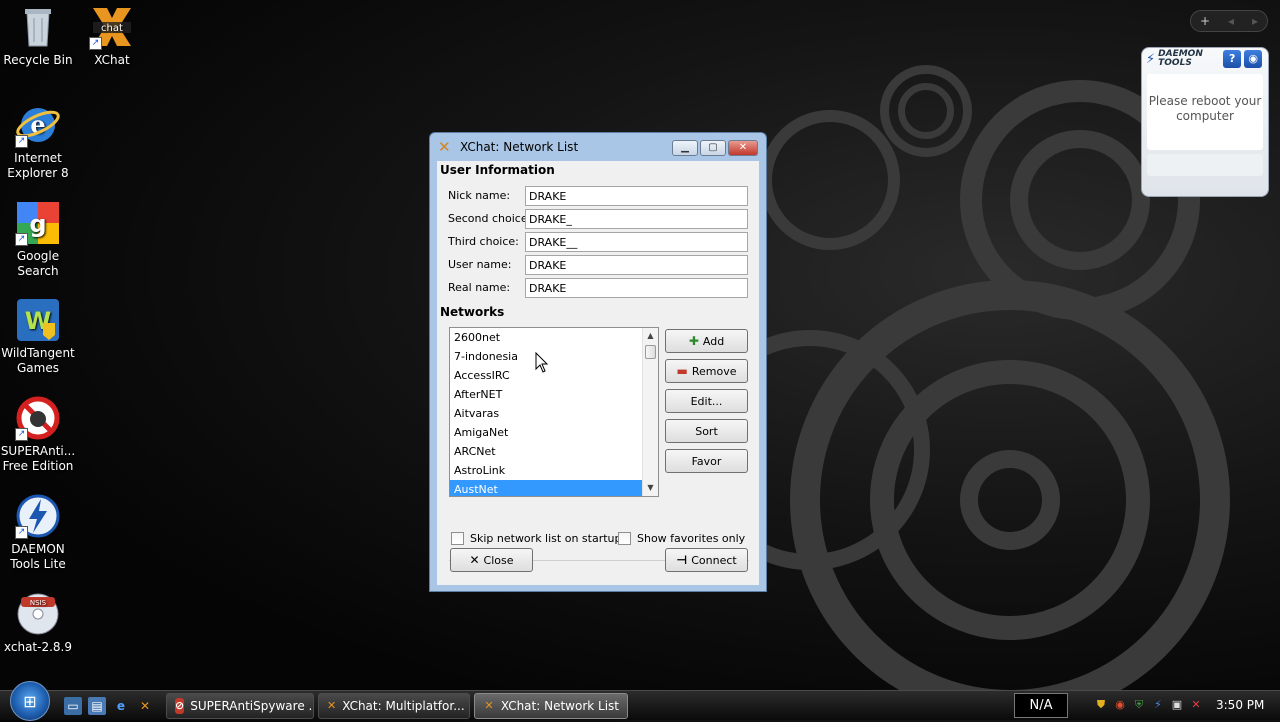  Describe the element at coordinates (498, 560) in the screenshot. I see `close-label: Close` at that location.